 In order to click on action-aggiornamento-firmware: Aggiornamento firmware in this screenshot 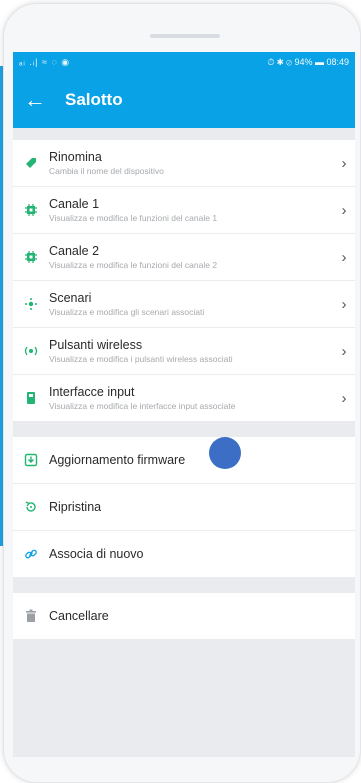, I will do `click(184, 460)`.